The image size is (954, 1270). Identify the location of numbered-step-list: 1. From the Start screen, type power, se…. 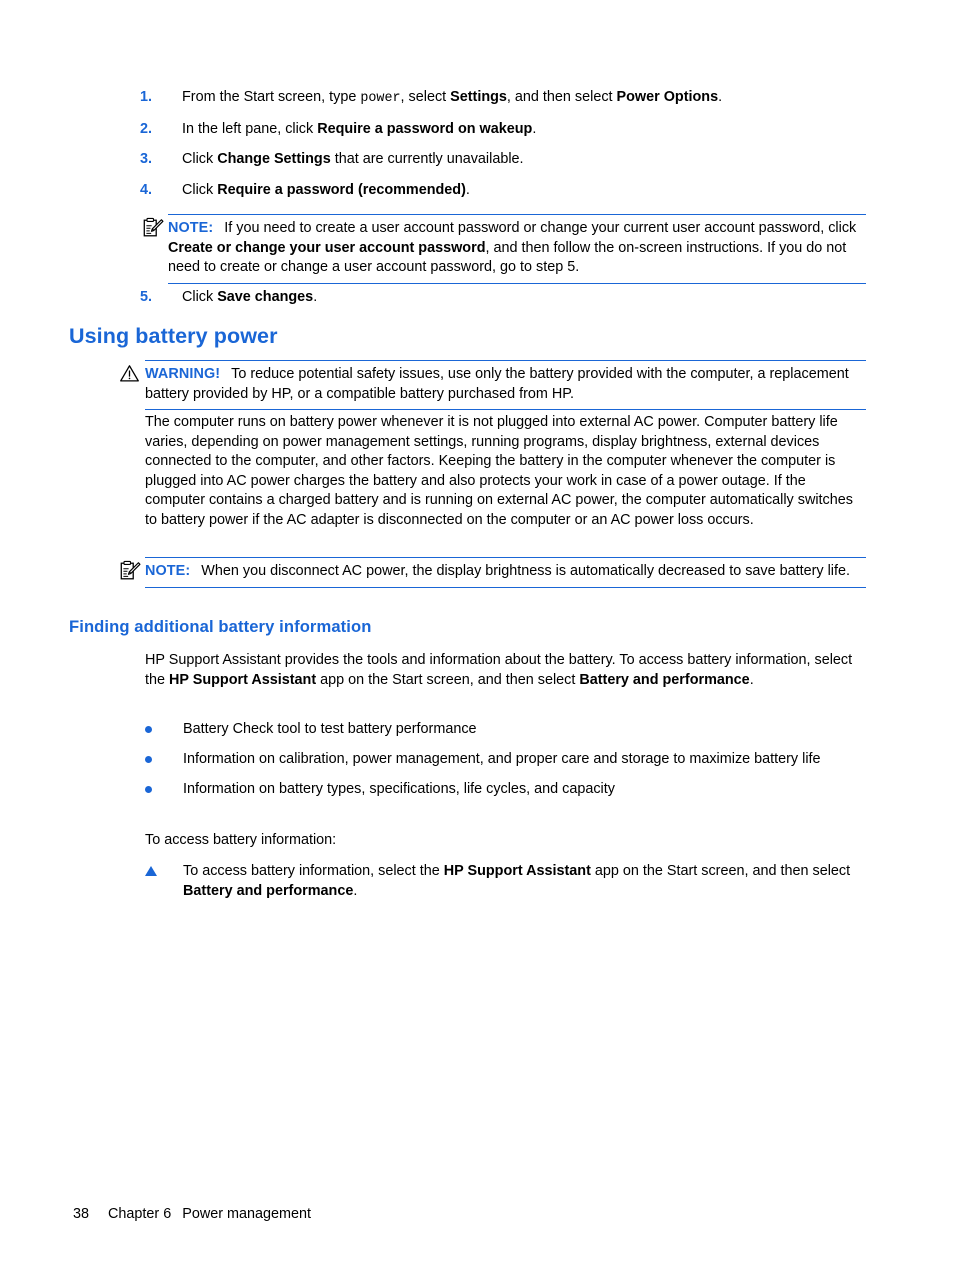
(510, 149).